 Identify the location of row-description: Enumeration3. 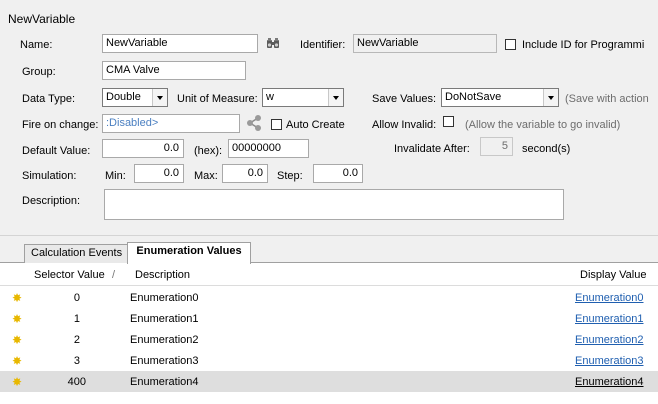
(164, 361).